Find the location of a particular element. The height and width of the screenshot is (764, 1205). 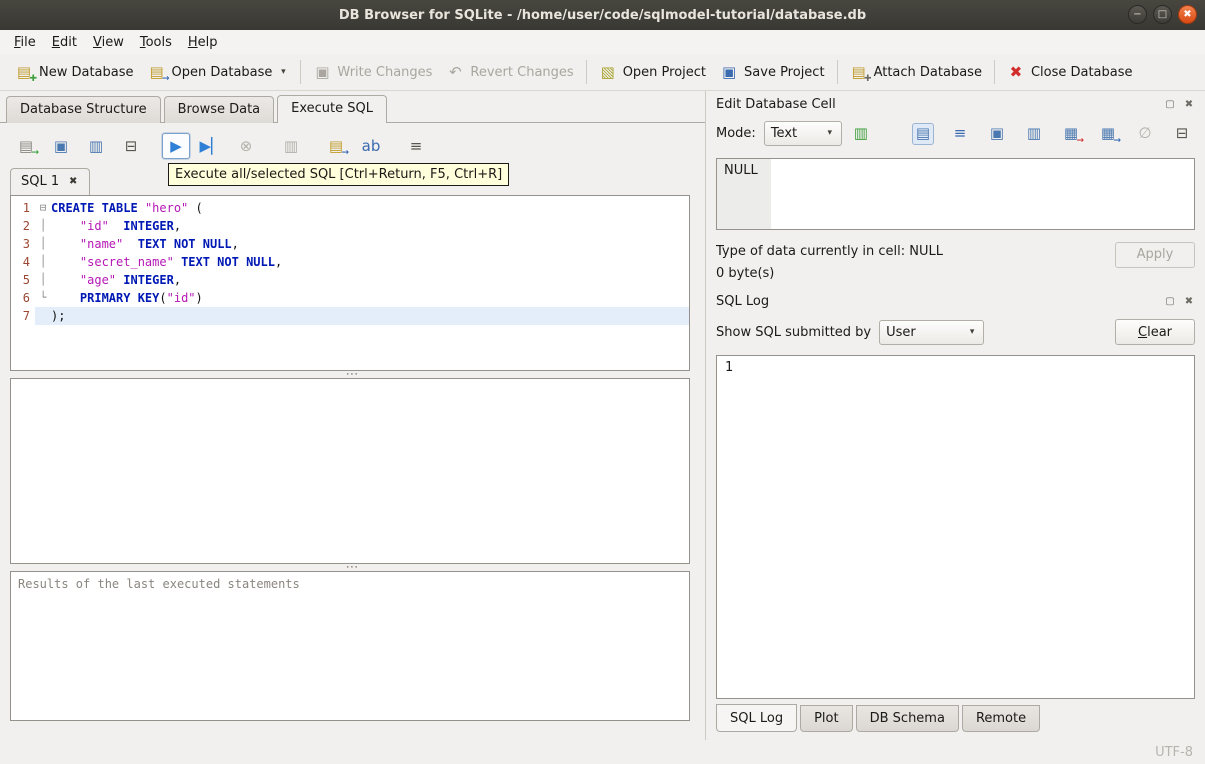

new-database-label: New Database is located at coordinates (86, 72).